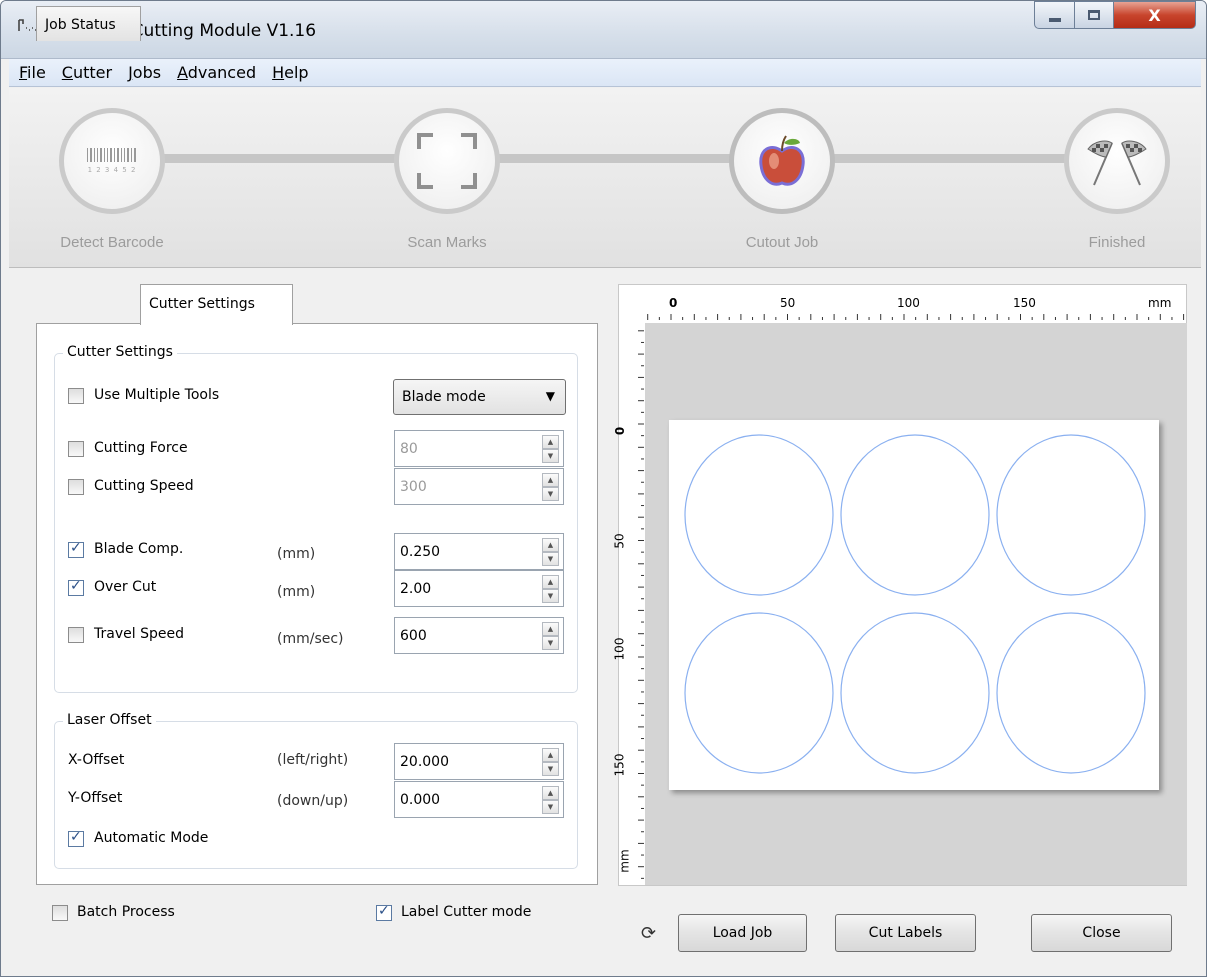  What do you see at coordinates (905, 933) in the screenshot?
I see `cut-labels-button: Cut Labels` at bounding box center [905, 933].